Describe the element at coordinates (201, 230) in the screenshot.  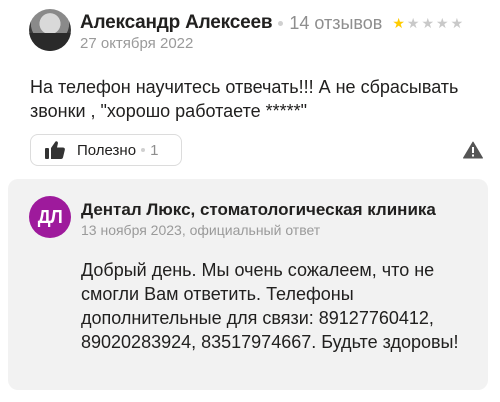
I see `reply-date: 13 ноября 2023, официальный ответ` at that location.